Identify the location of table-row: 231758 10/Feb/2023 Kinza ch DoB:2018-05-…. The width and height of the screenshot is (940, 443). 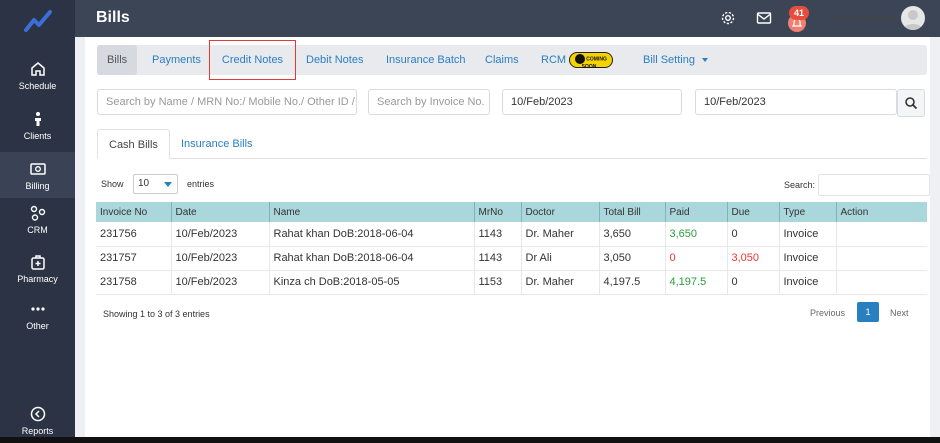
(511, 282).